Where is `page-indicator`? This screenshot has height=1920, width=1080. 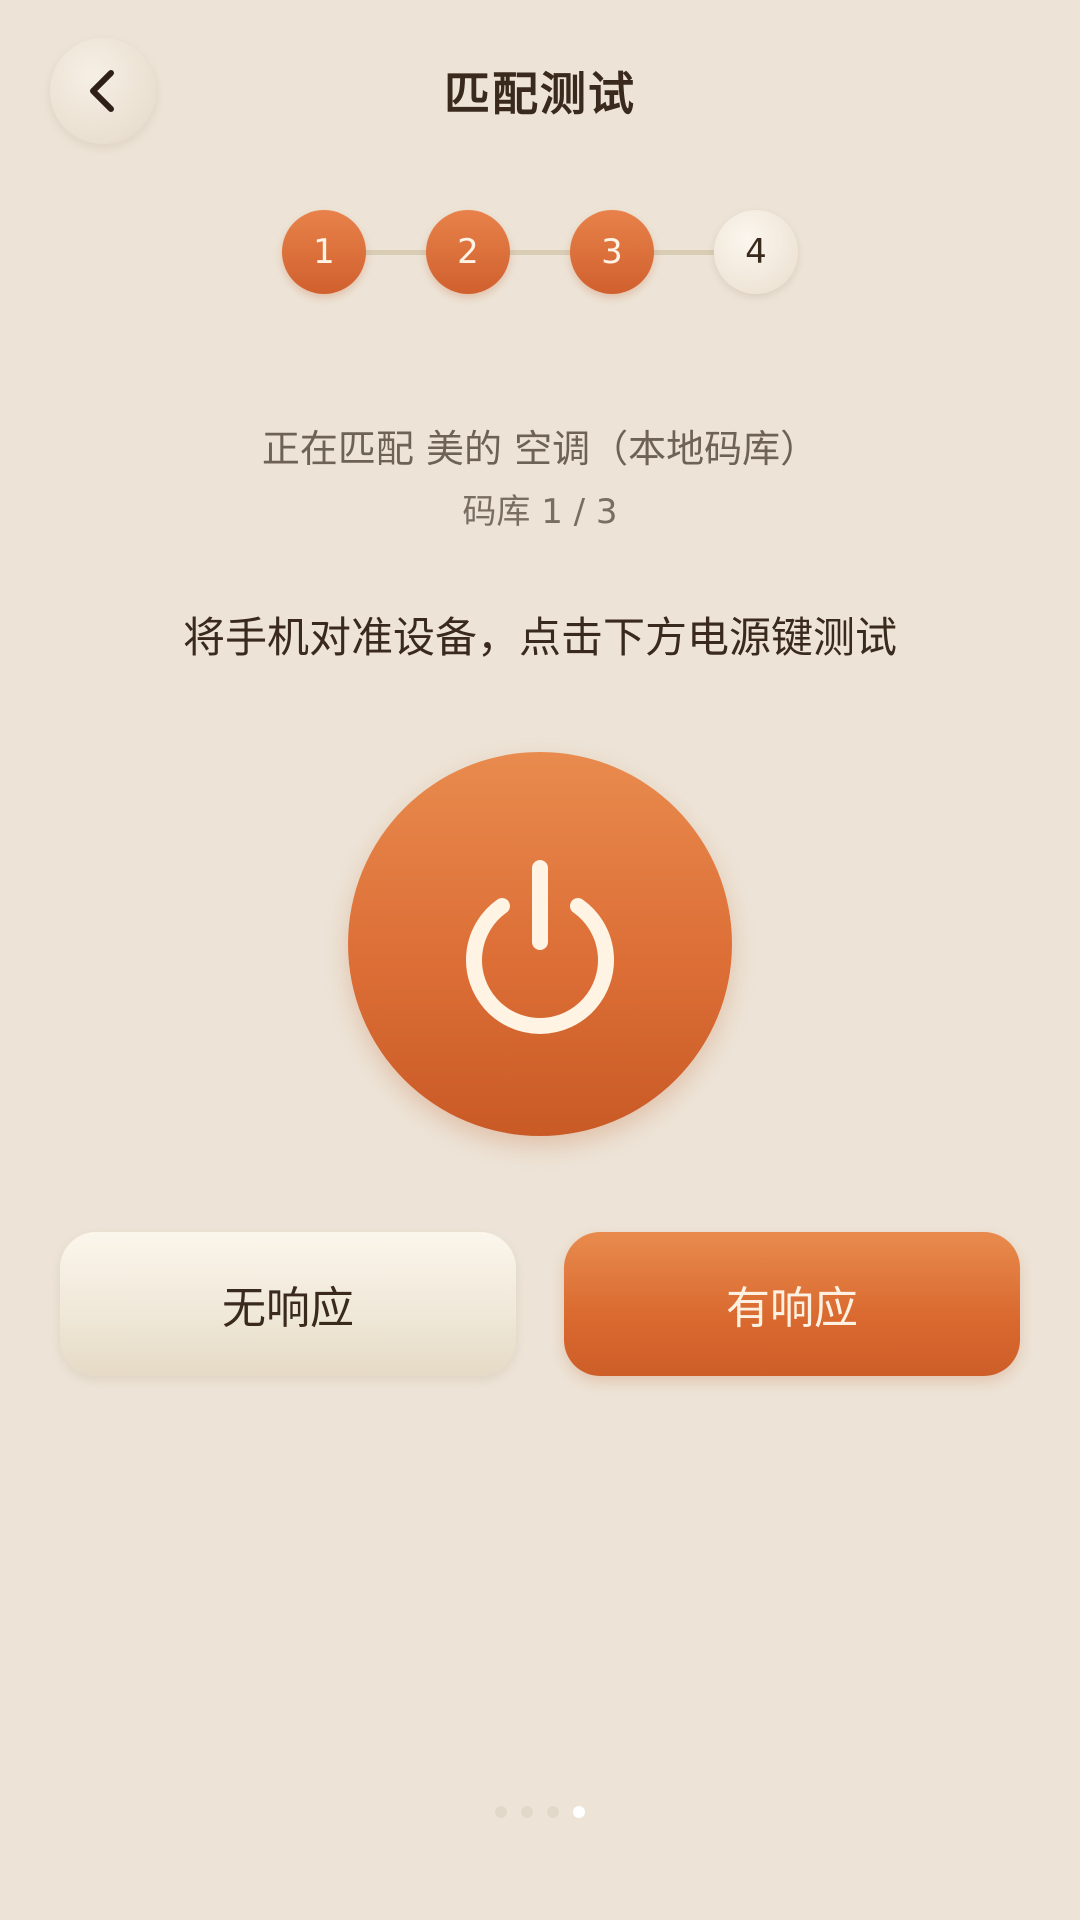
page-indicator is located at coordinates (540, 1812).